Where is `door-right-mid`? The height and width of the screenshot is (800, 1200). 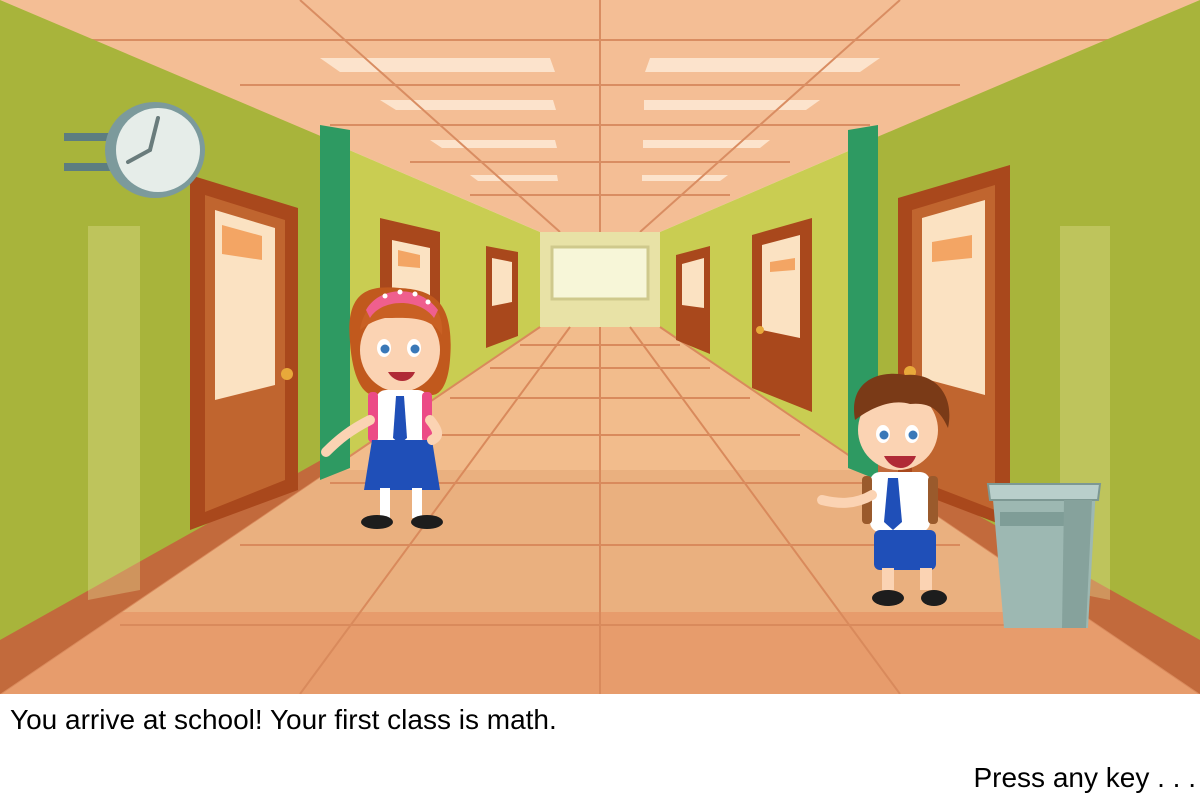
door-right-mid is located at coordinates (782, 315).